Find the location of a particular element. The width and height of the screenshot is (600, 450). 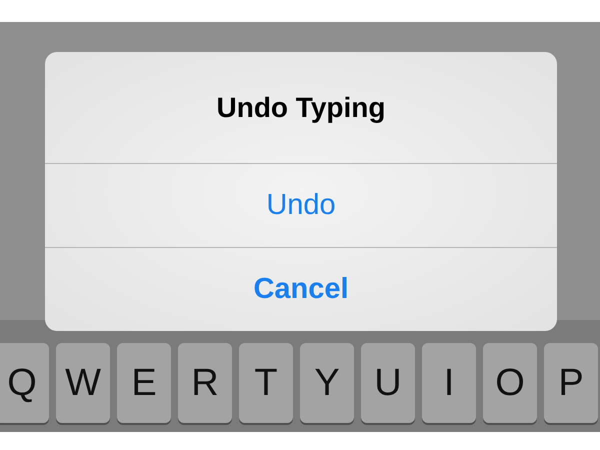

keyboard-key: R is located at coordinates (205, 383).